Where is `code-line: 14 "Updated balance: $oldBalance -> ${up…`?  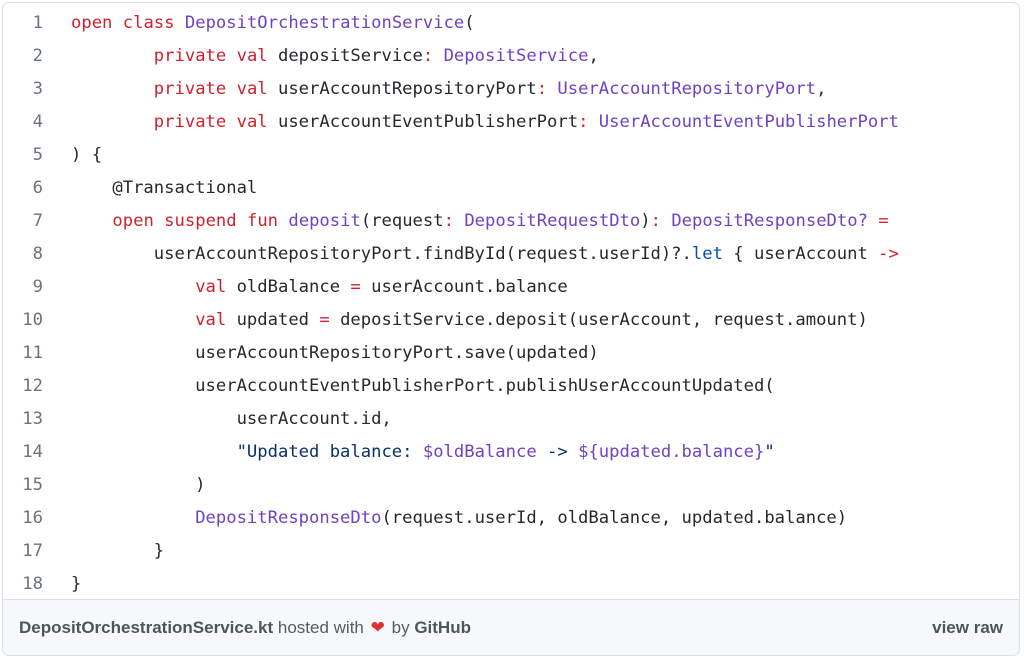 code-line: 14 "Updated balance: $oldBalance -> ${up… is located at coordinates (511, 452).